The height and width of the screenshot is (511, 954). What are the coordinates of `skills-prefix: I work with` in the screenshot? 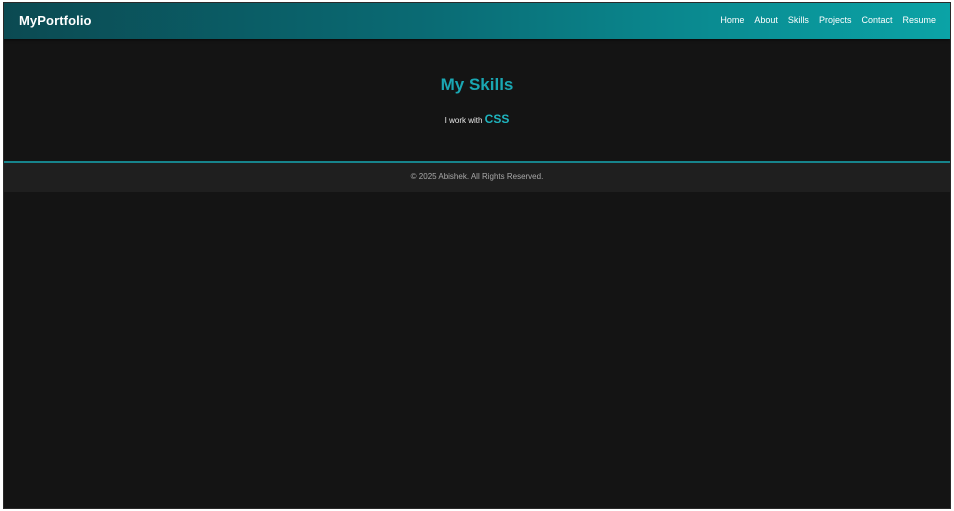 It's located at (463, 120).